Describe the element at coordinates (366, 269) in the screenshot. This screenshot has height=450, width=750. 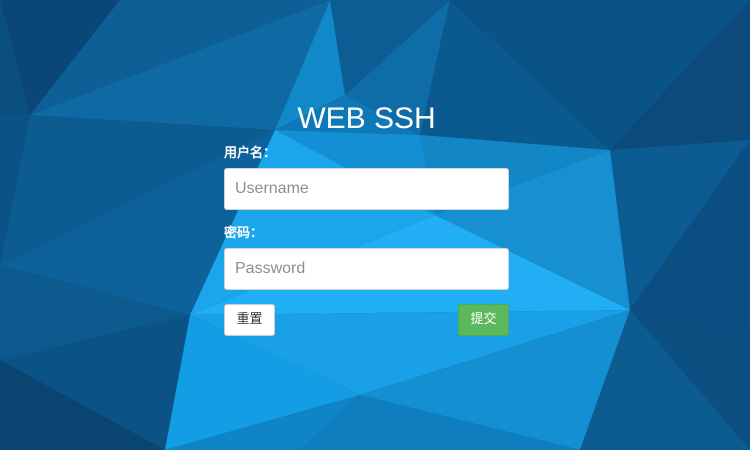
I see `password-field` at that location.